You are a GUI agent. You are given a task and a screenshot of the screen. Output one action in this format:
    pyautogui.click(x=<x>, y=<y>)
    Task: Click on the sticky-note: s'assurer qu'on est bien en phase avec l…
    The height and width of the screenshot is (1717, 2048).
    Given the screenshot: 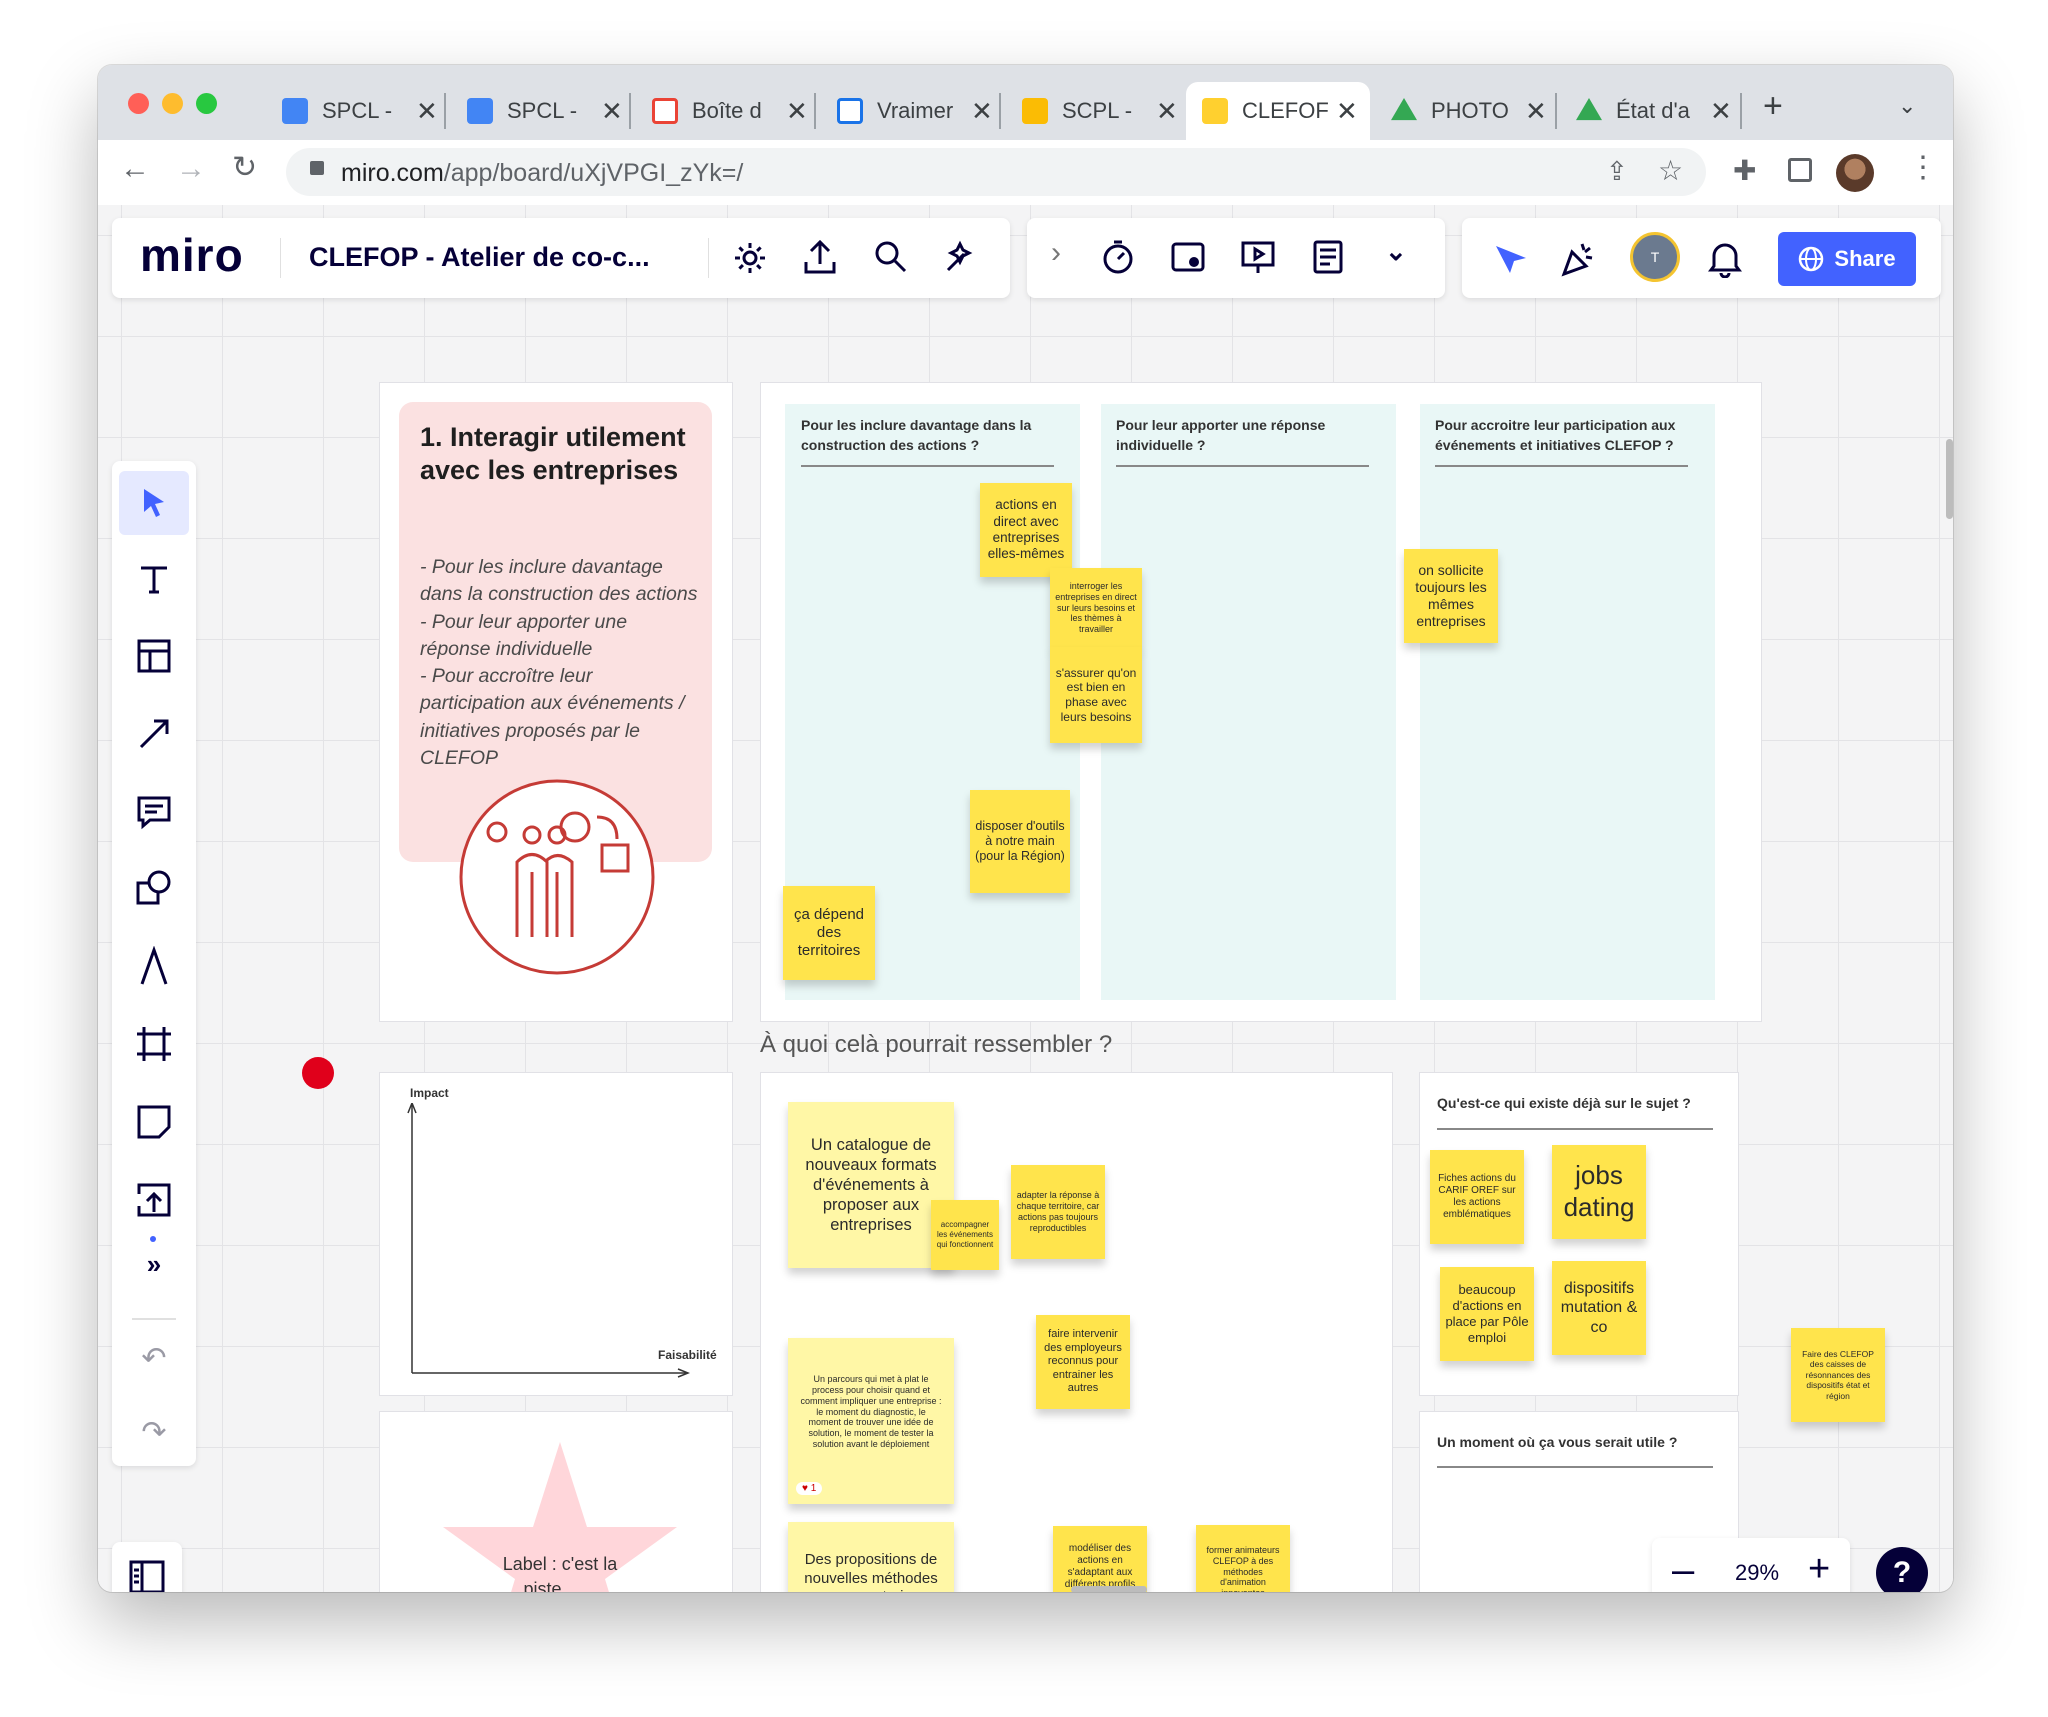 What is the action you would take?
    pyautogui.click(x=1096, y=695)
    